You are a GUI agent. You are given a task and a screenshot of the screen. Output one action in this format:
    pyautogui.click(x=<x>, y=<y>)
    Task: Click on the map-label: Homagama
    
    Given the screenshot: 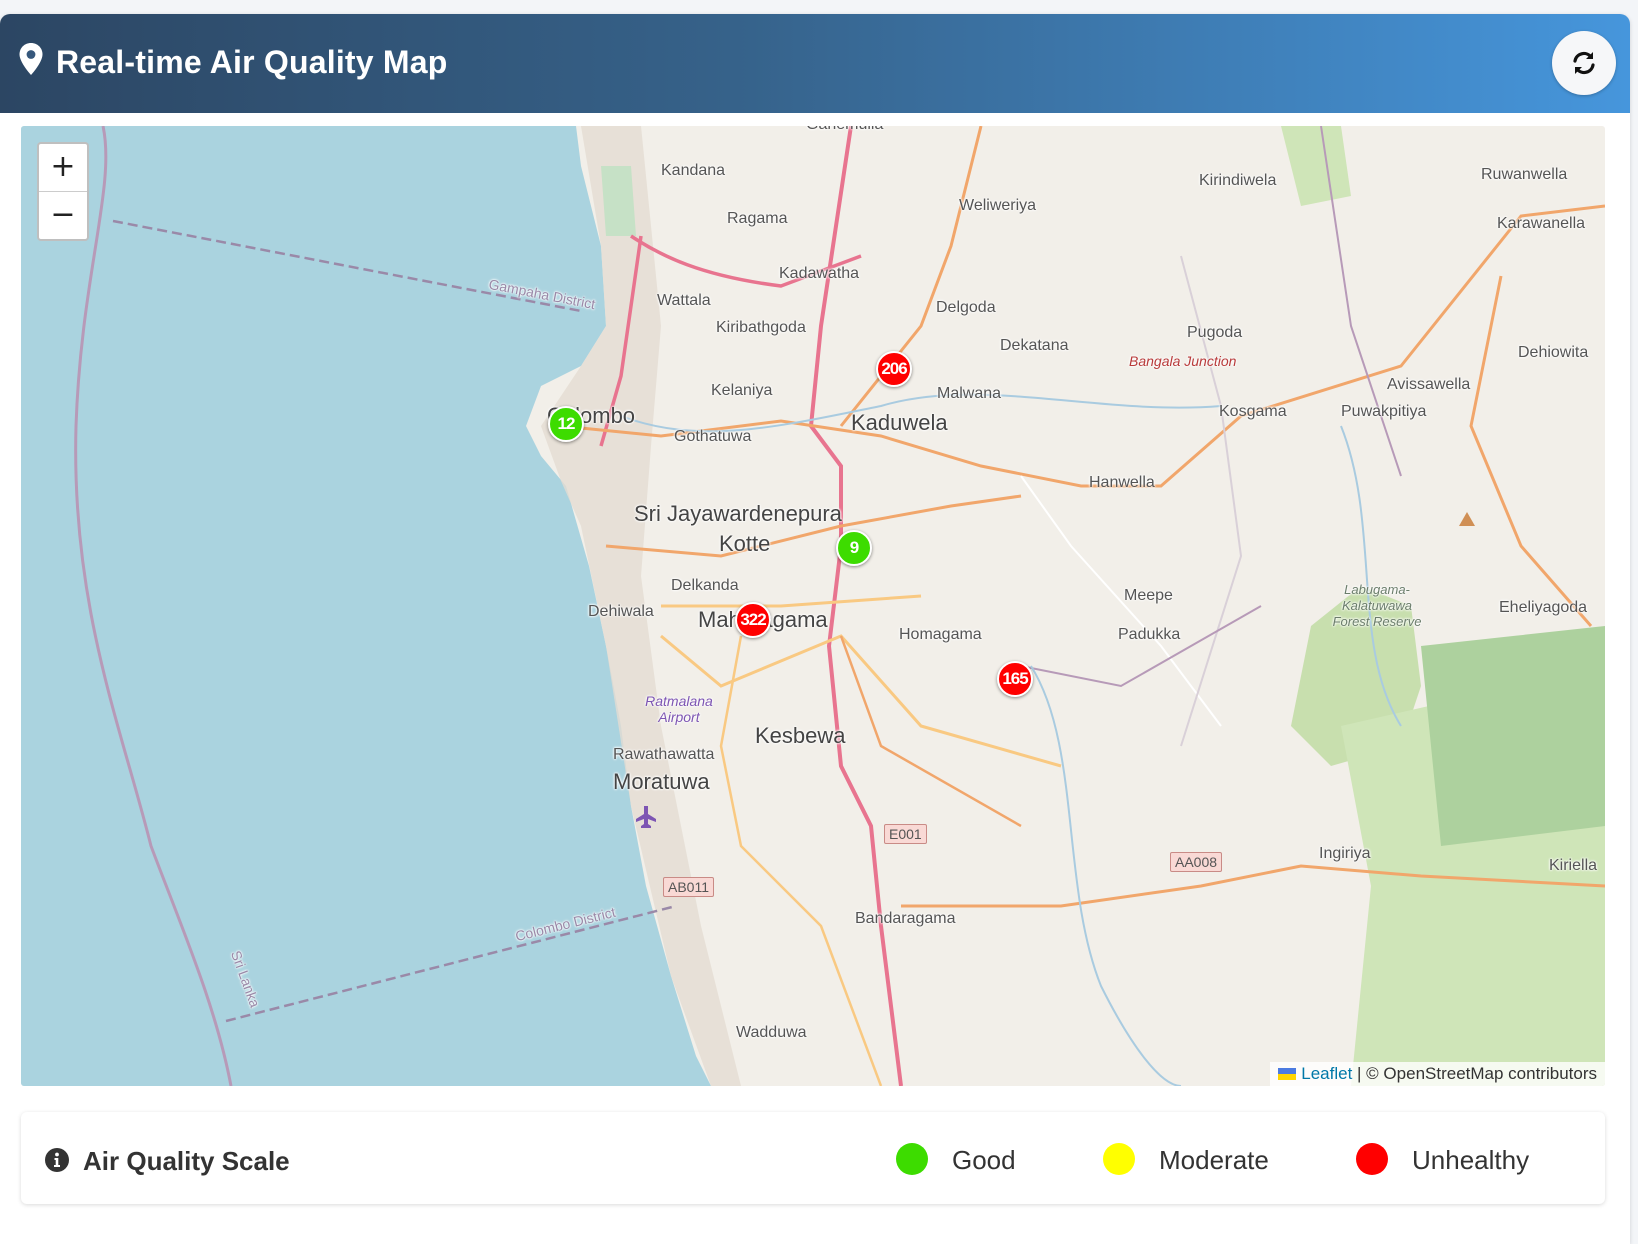 What is the action you would take?
    pyautogui.click(x=940, y=634)
    